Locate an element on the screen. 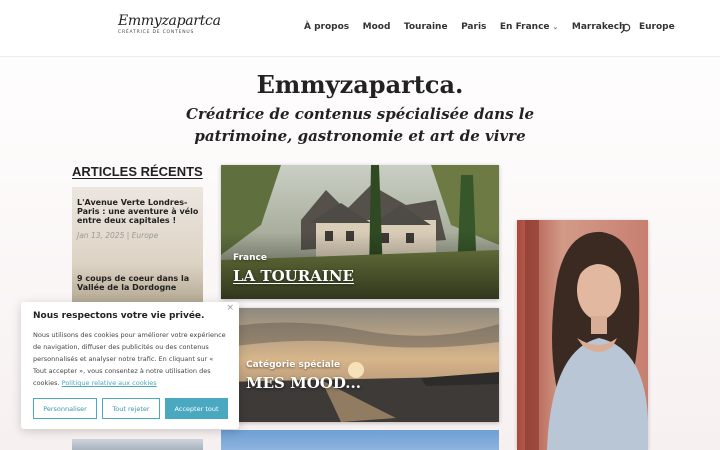 The image size is (720, 450). accept-all-button: Accepter tout is located at coordinates (196, 408).